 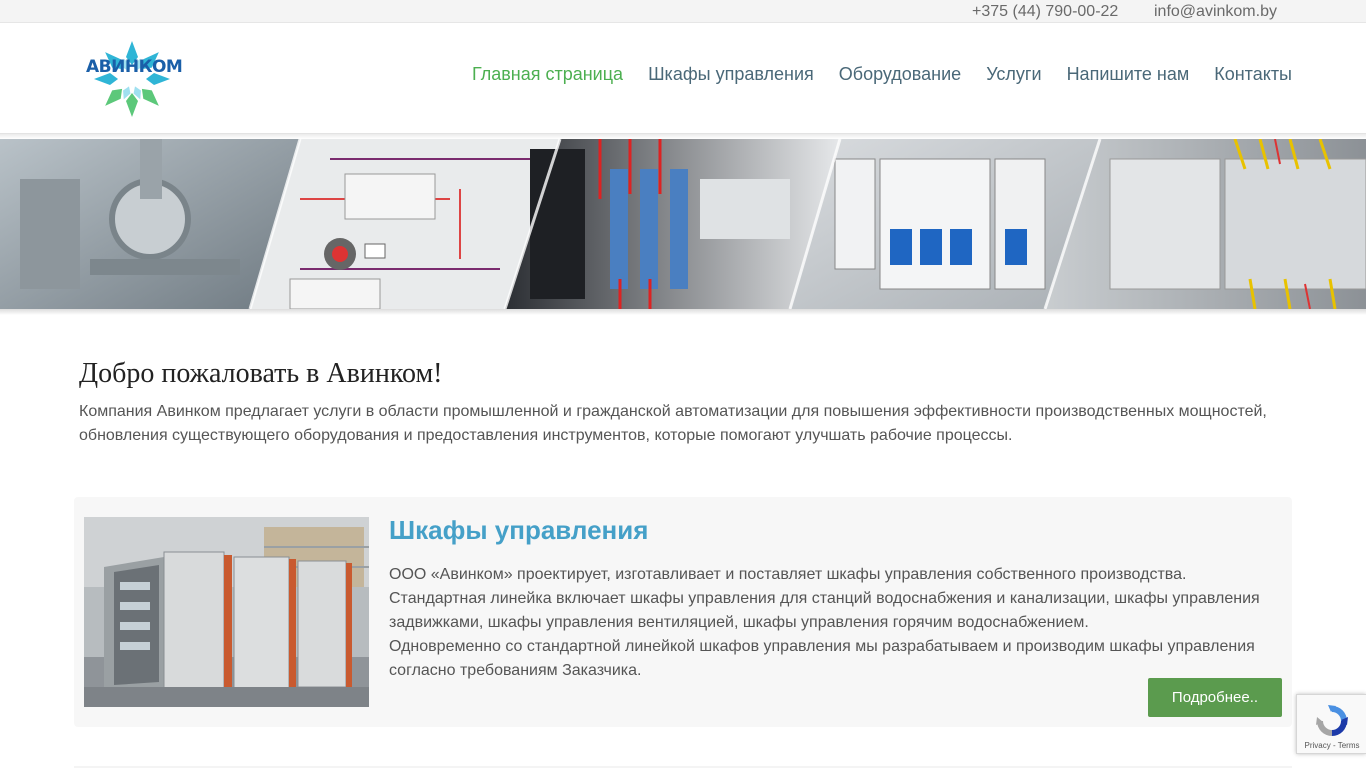 I want to click on recaptcha-icon, so click(x=1332, y=720).